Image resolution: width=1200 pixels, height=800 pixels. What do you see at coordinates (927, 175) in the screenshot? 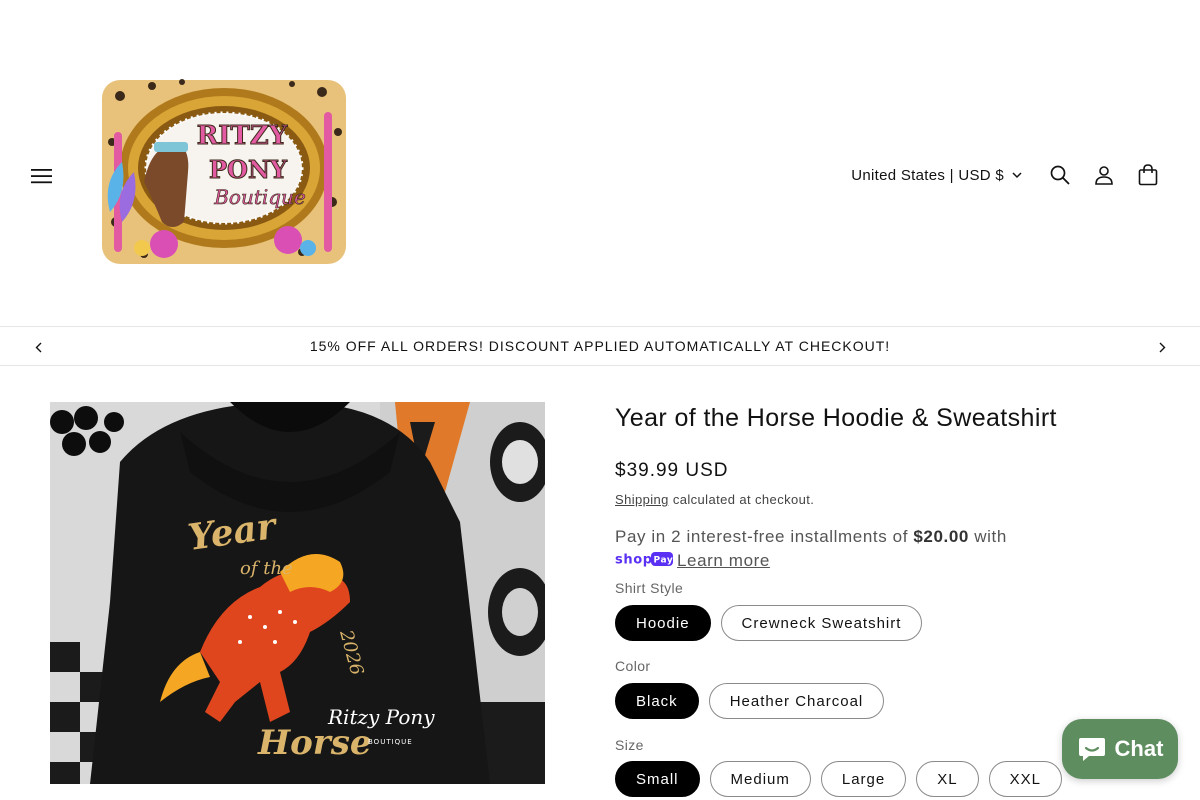
I see `locale-label: United States | USD $` at bounding box center [927, 175].